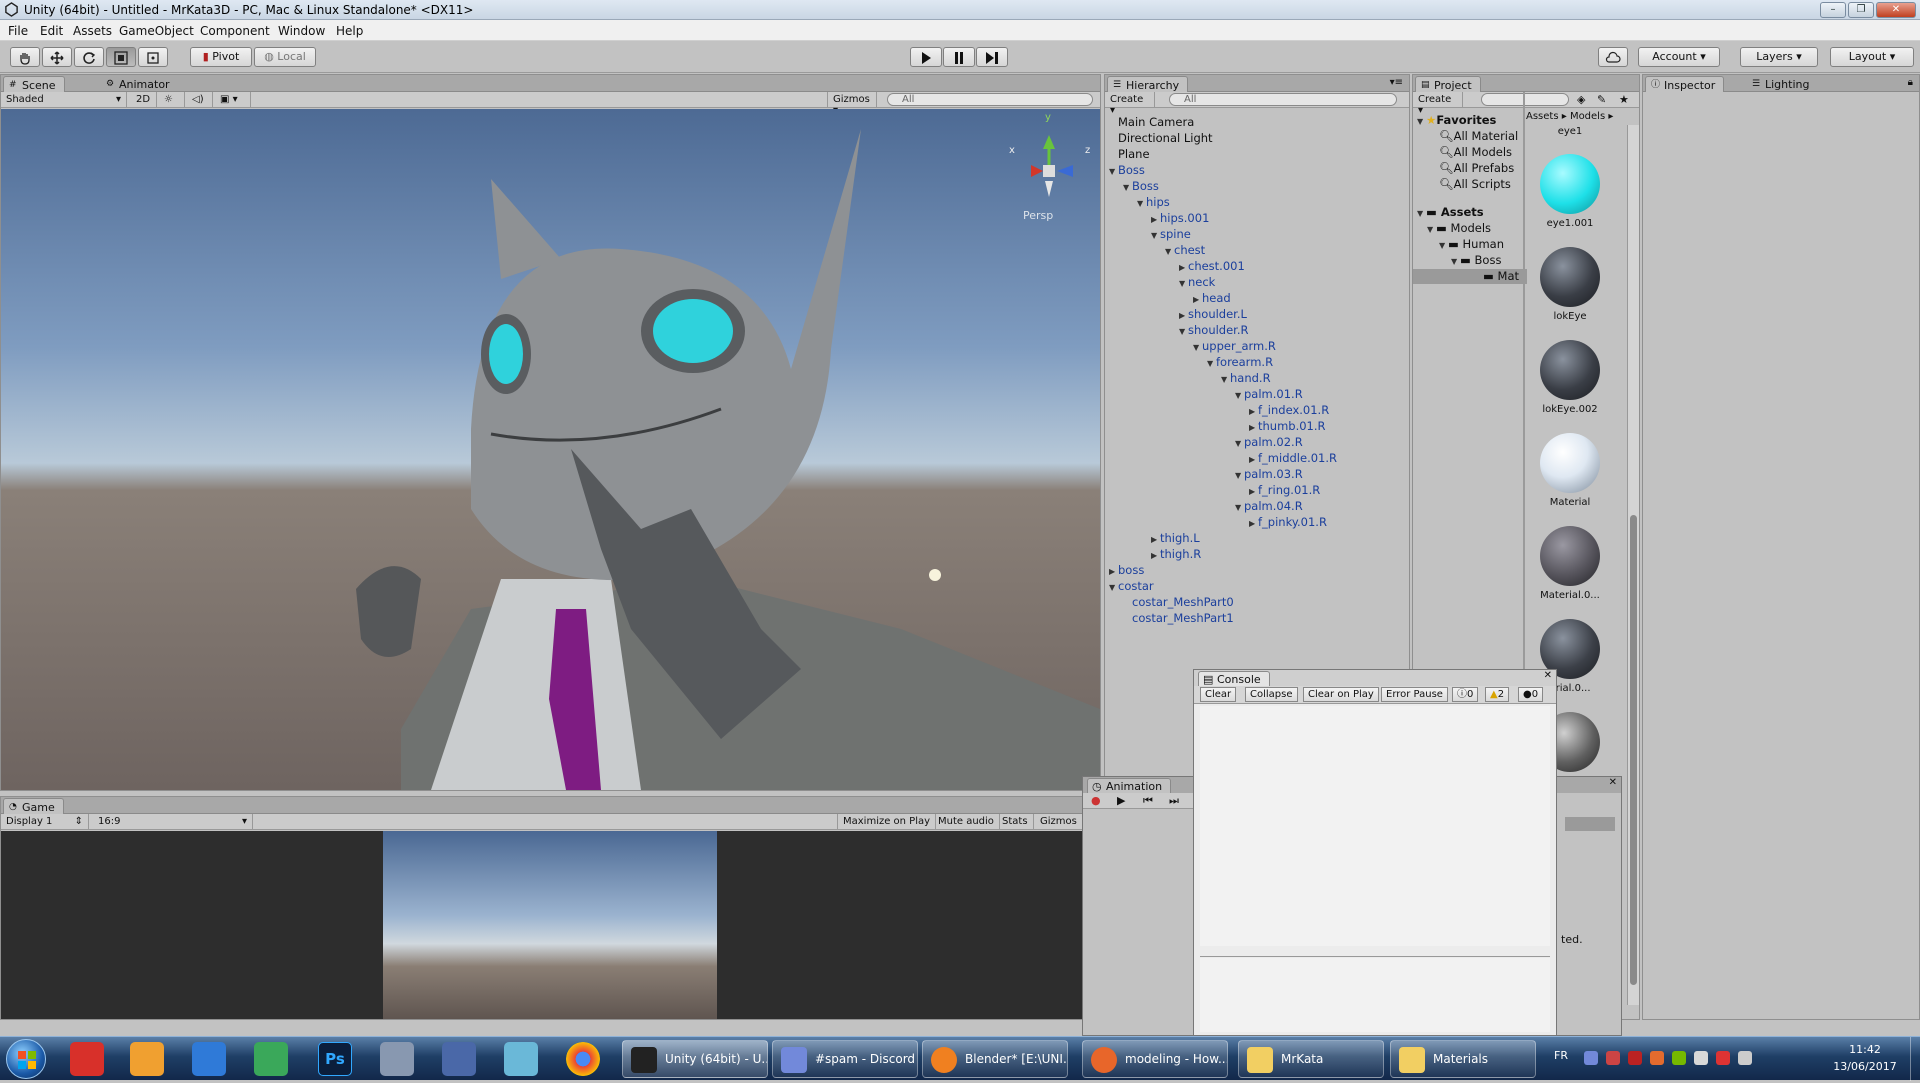 This screenshot has height=1083, width=1920. I want to click on menu-window: Window, so click(301, 31).